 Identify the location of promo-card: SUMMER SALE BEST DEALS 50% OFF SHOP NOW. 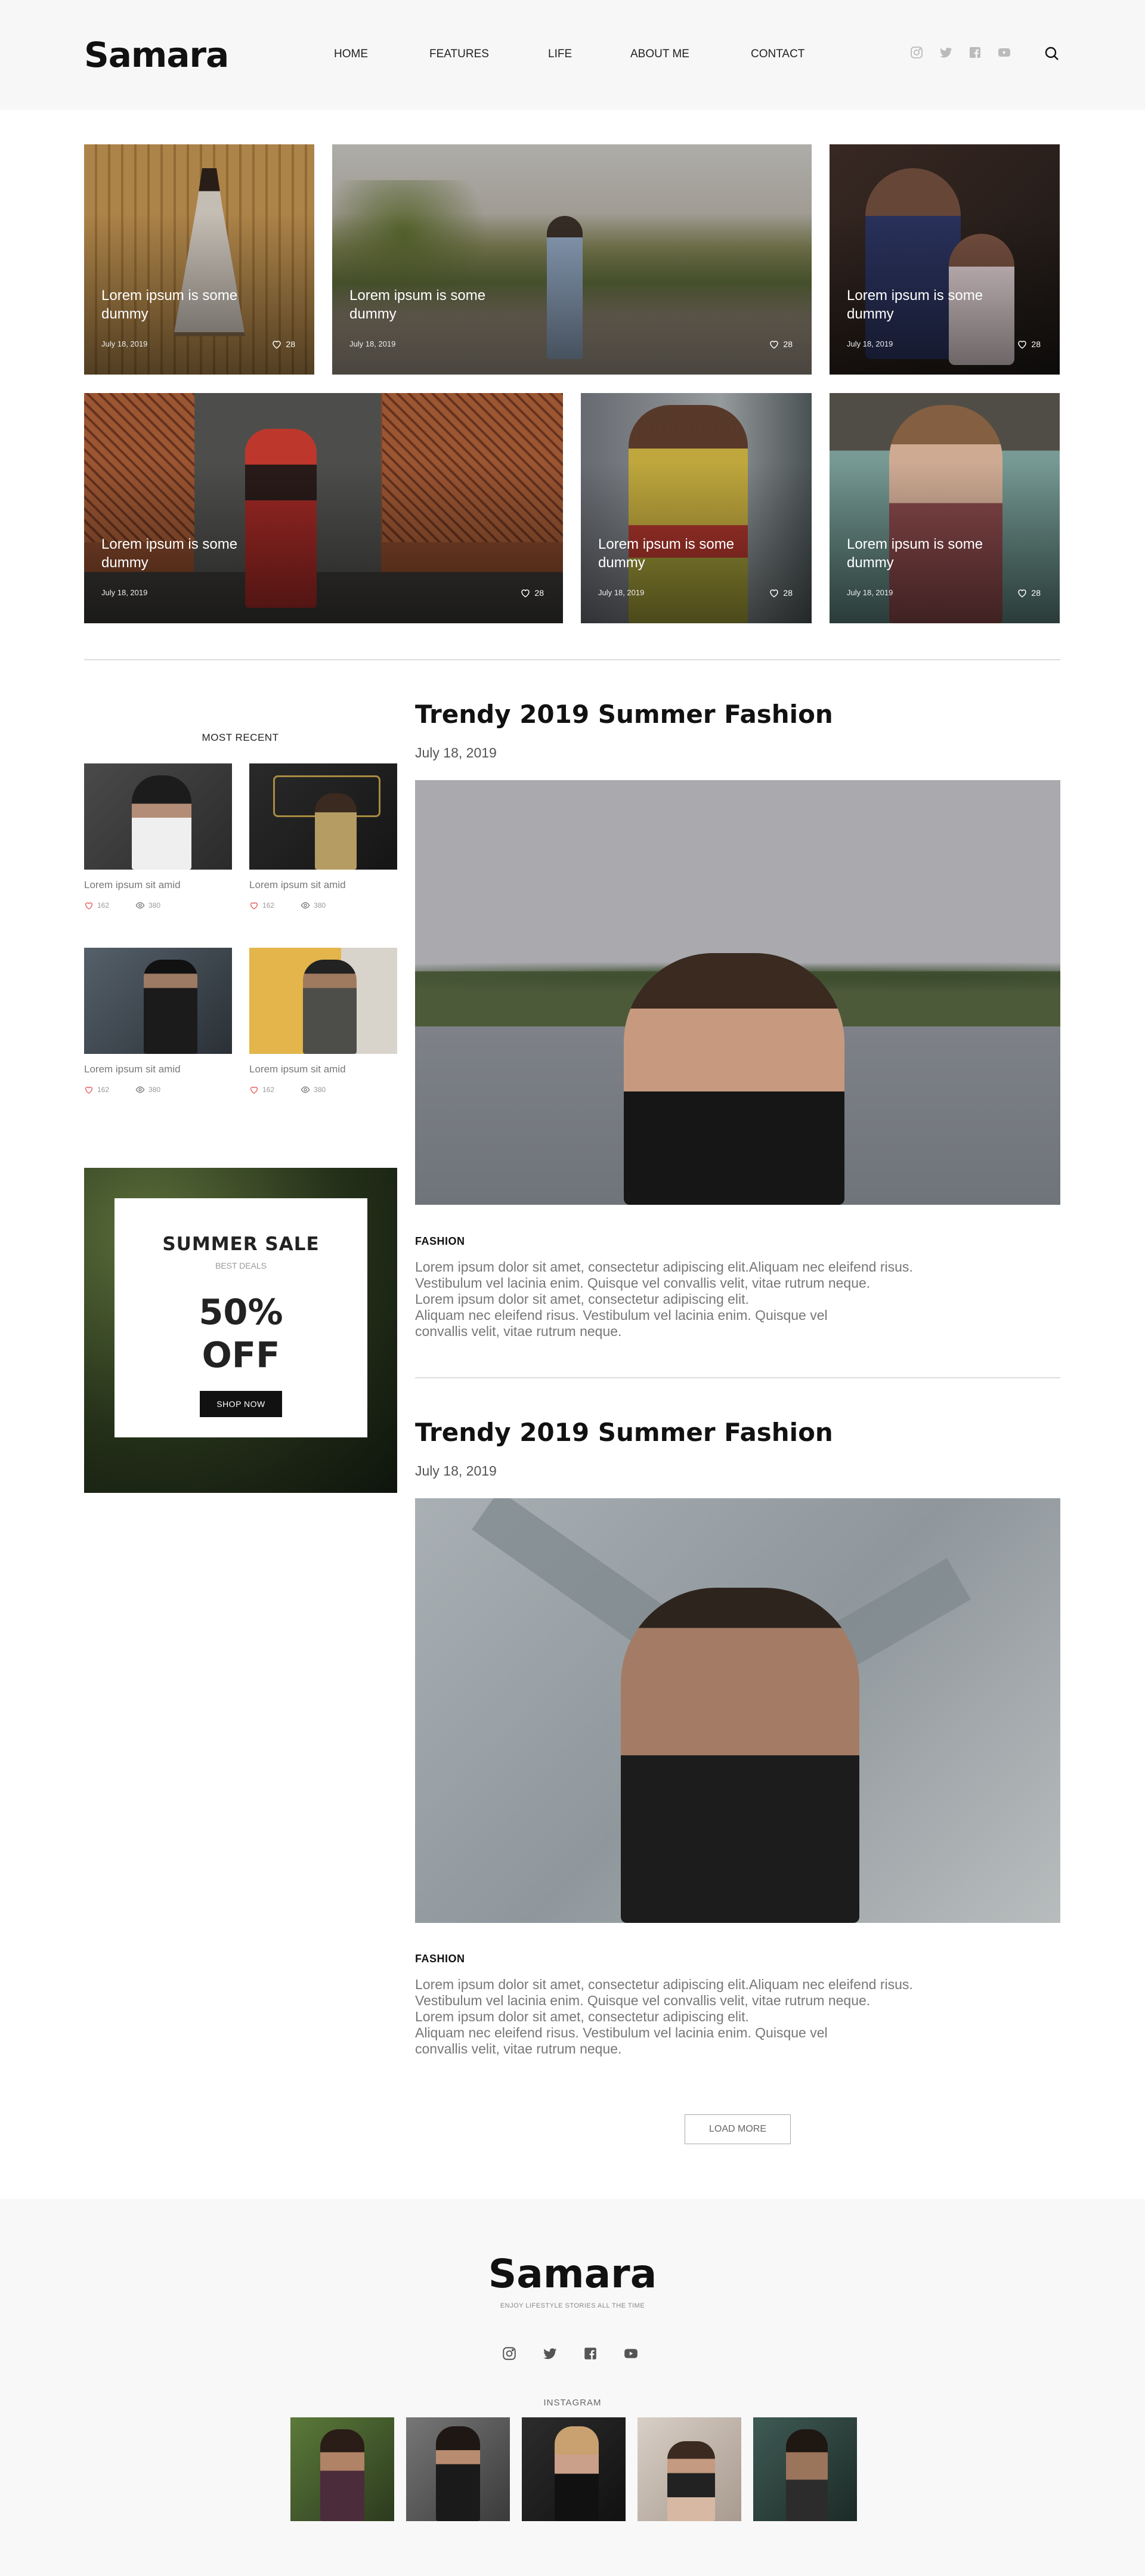
(240, 1317).